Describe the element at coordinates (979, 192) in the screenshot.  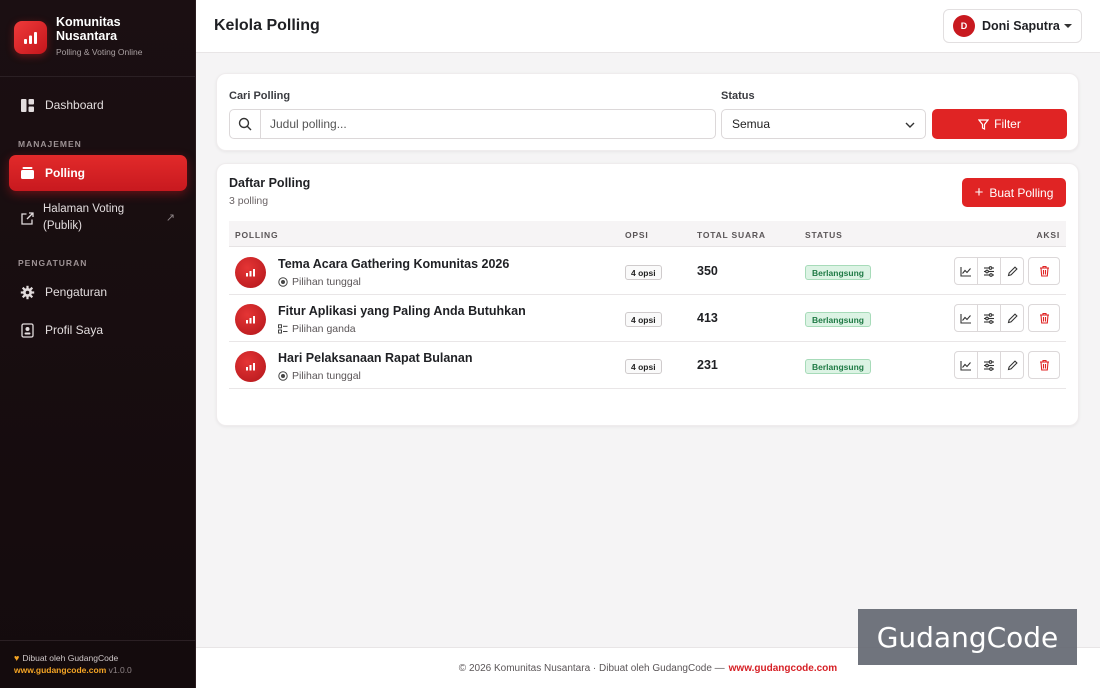
I see `plus-icon: +` at that location.